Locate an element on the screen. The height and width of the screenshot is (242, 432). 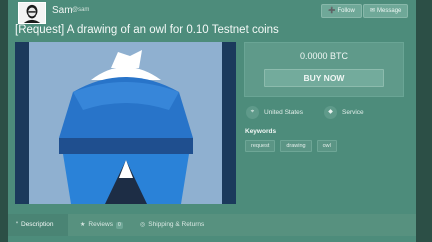
tag-icon: ◆ is located at coordinates (330, 112).